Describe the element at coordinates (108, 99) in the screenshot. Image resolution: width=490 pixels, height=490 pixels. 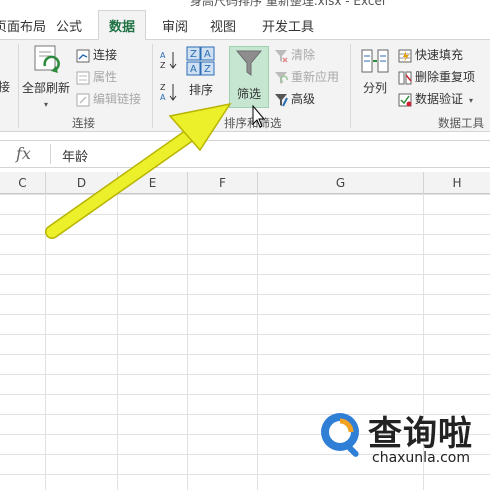
I see `edit-links-button: 编辑链接` at that location.